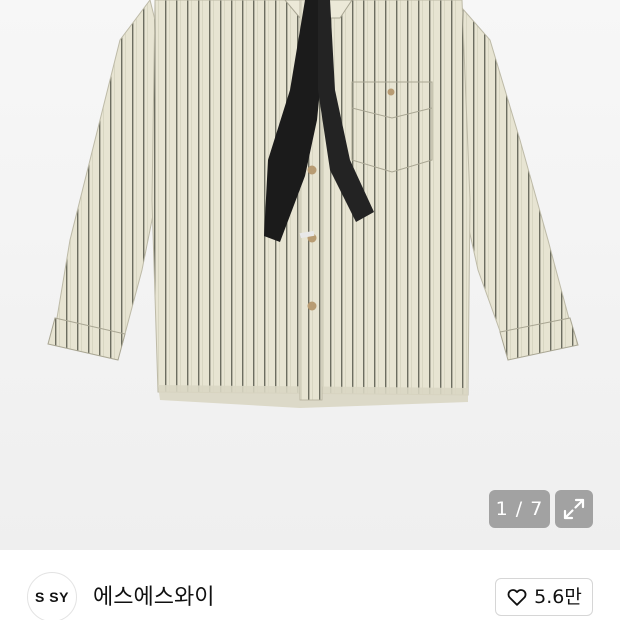 The width and height of the screenshot is (620, 620). What do you see at coordinates (52, 596) in the screenshot?
I see `seller-avatar: S SY` at bounding box center [52, 596].